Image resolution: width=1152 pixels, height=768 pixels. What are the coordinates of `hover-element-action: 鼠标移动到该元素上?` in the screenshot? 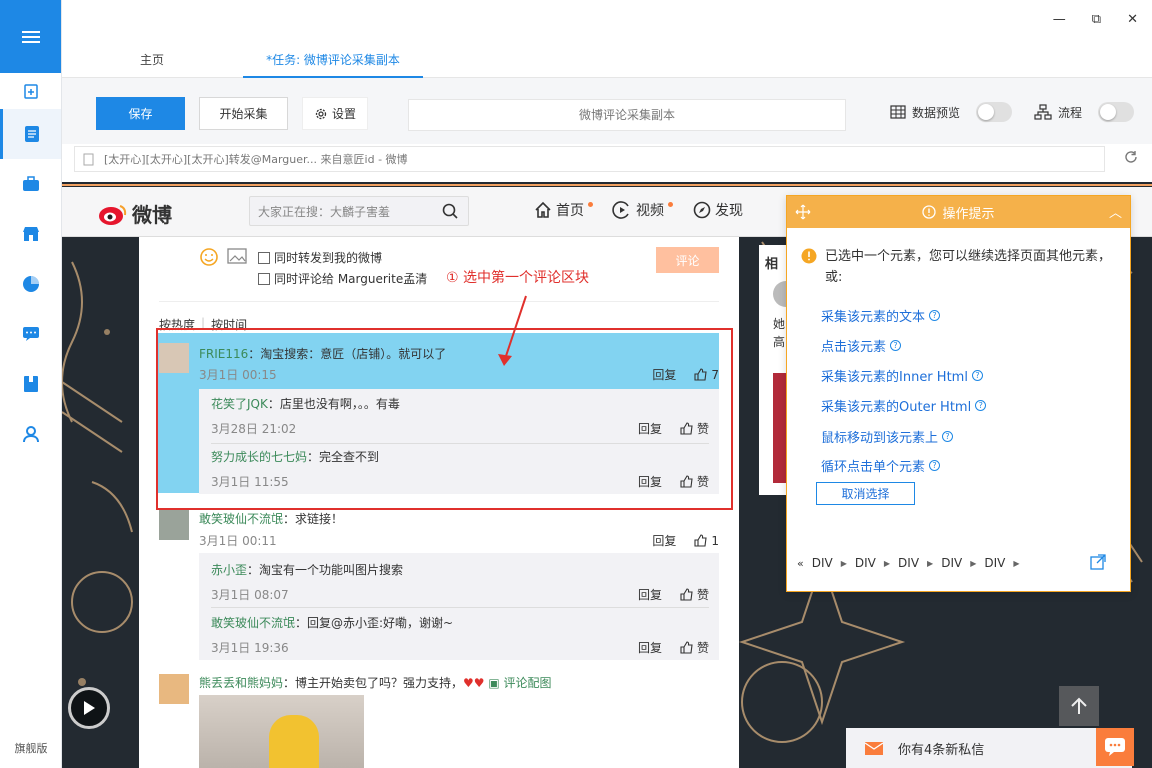 It's located at (887, 436).